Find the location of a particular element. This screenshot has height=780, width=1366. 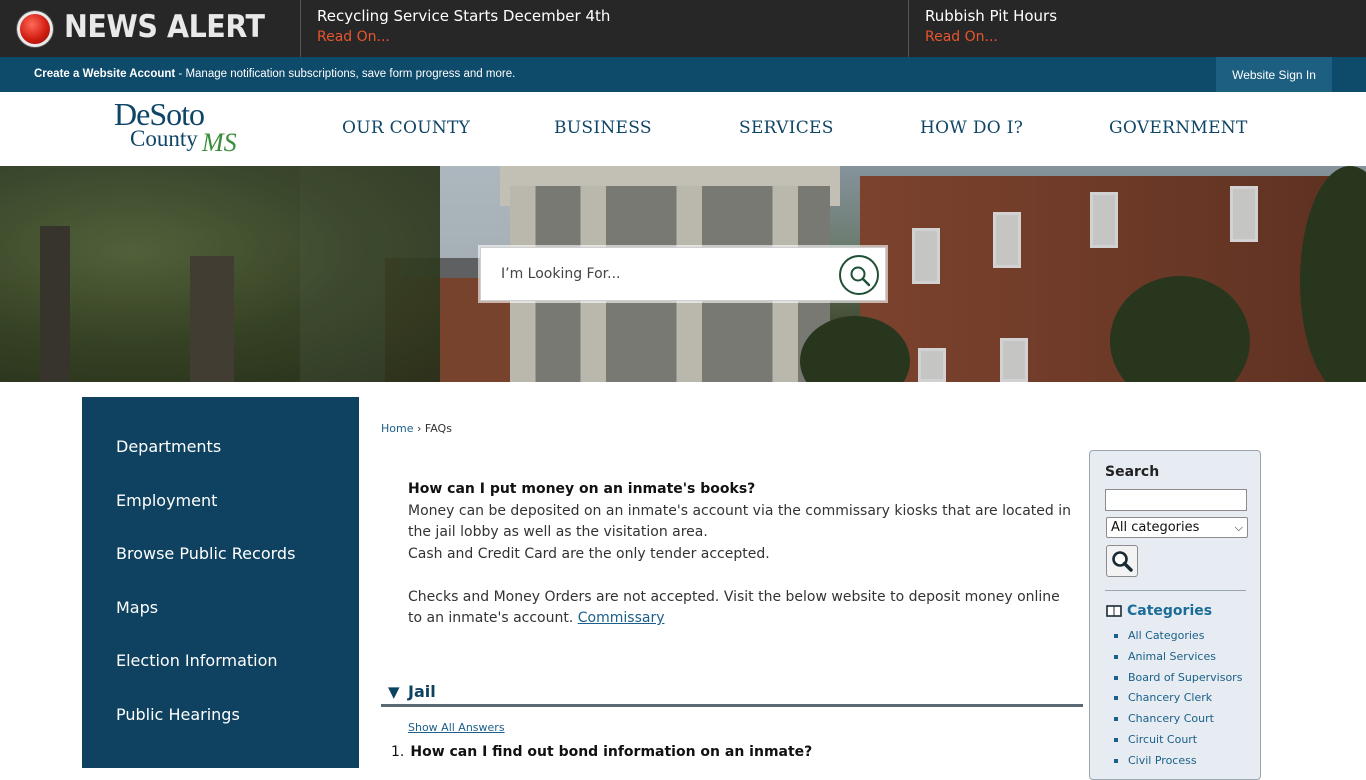

logo-line-county: County is located at coordinates (164, 138).